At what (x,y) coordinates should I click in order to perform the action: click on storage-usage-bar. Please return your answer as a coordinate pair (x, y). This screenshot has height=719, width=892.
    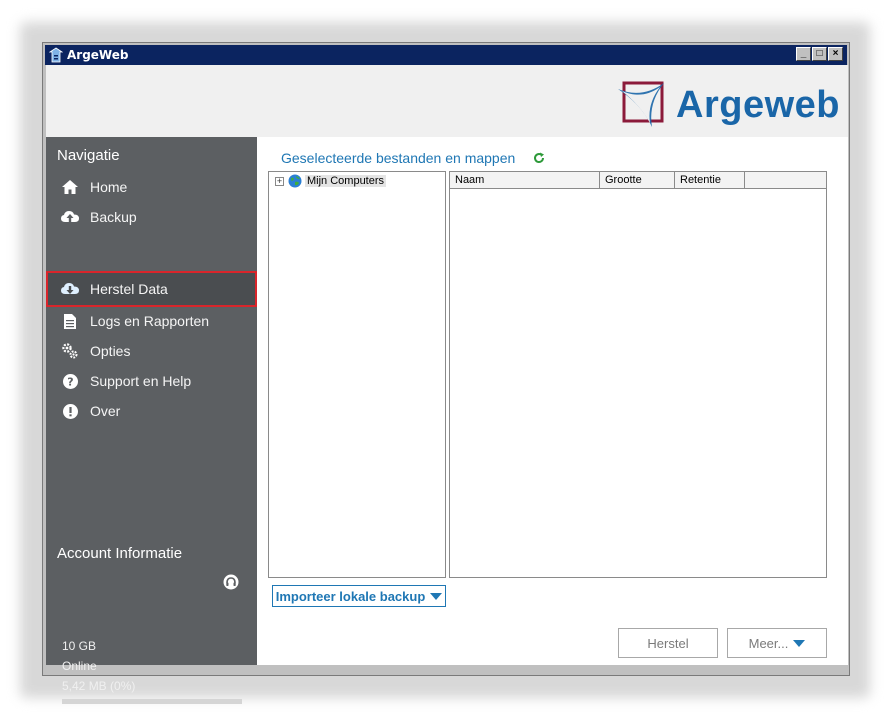
    Looking at the image, I should click on (152, 701).